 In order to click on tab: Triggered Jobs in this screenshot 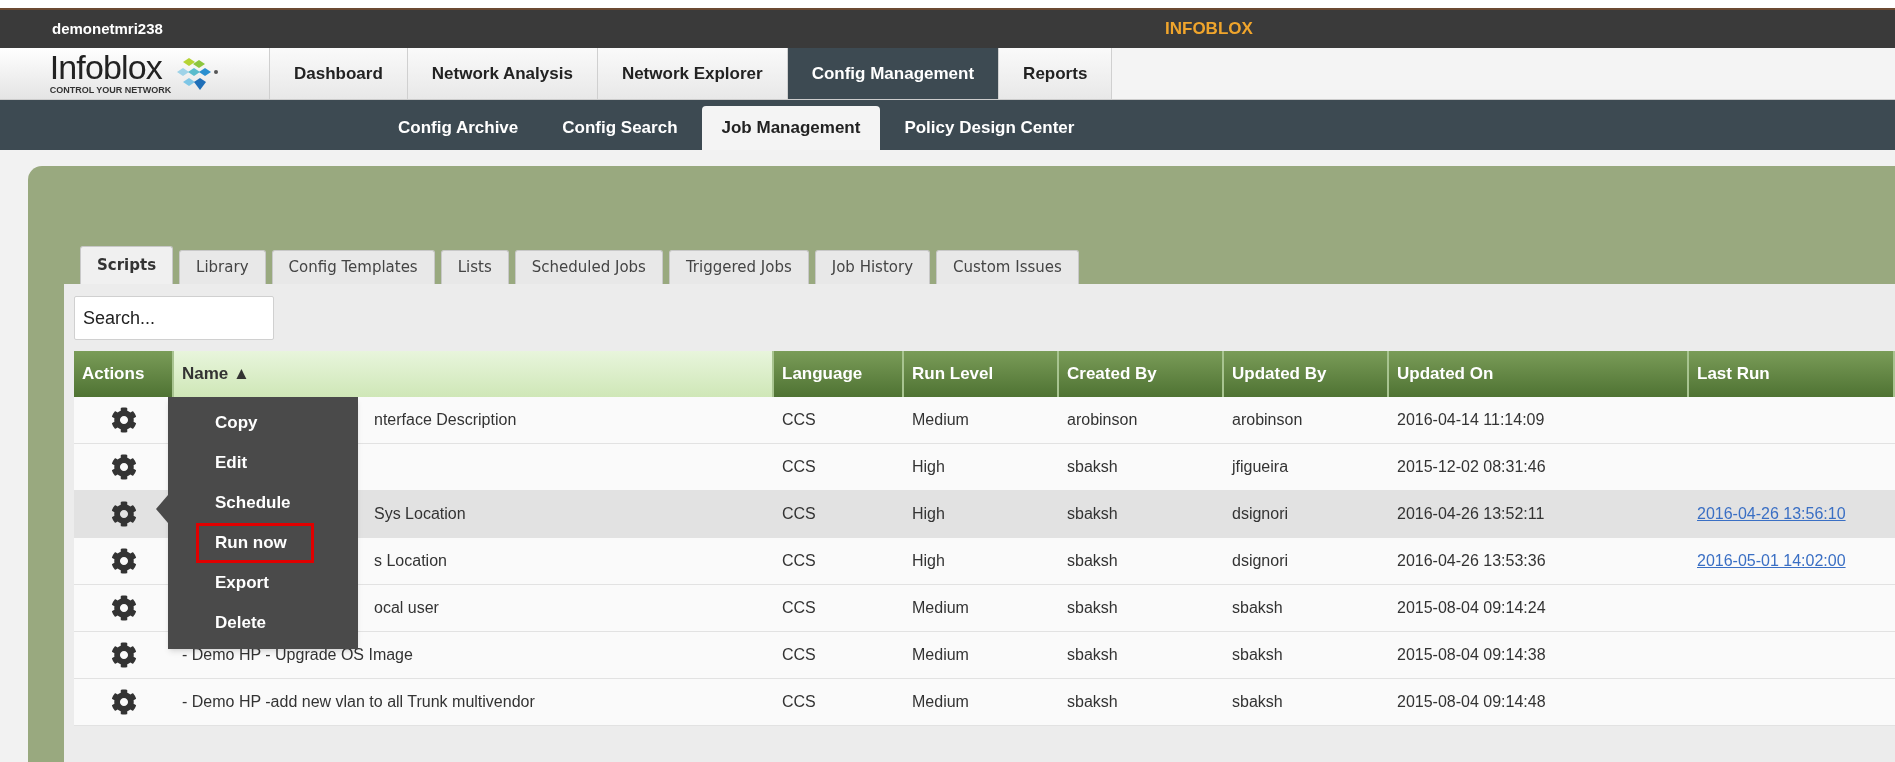, I will do `click(738, 267)`.